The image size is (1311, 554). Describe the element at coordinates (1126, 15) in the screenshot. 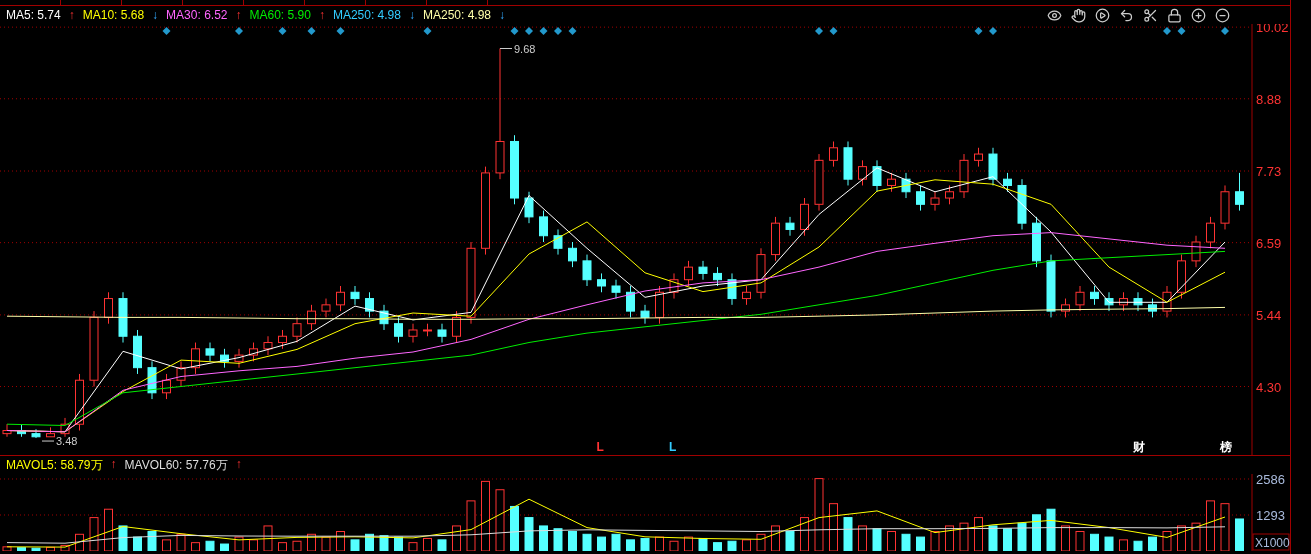

I see `undo-icon` at that location.